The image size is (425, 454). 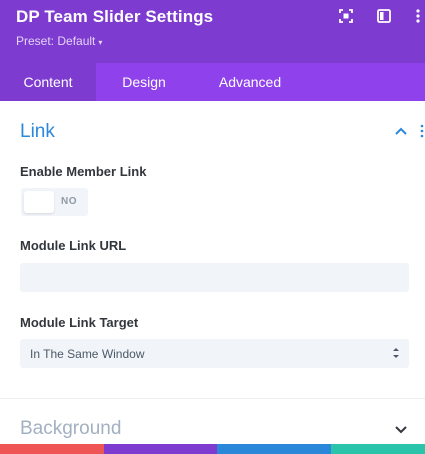 What do you see at coordinates (48, 82) in the screenshot?
I see `tab-content: Content` at bounding box center [48, 82].